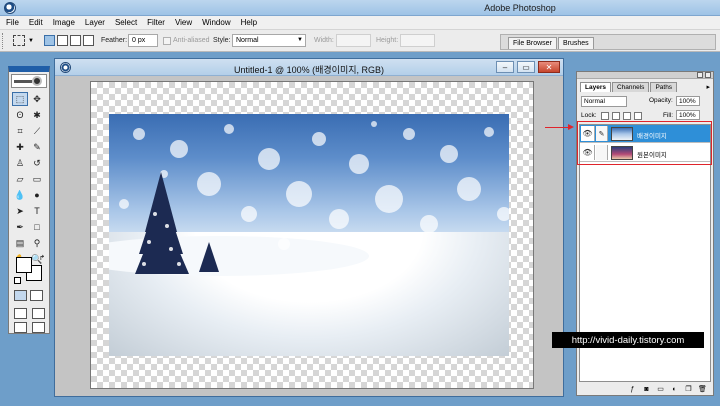  Describe the element at coordinates (616, 116) in the screenshot. I see `lock-image-icon` at that location.